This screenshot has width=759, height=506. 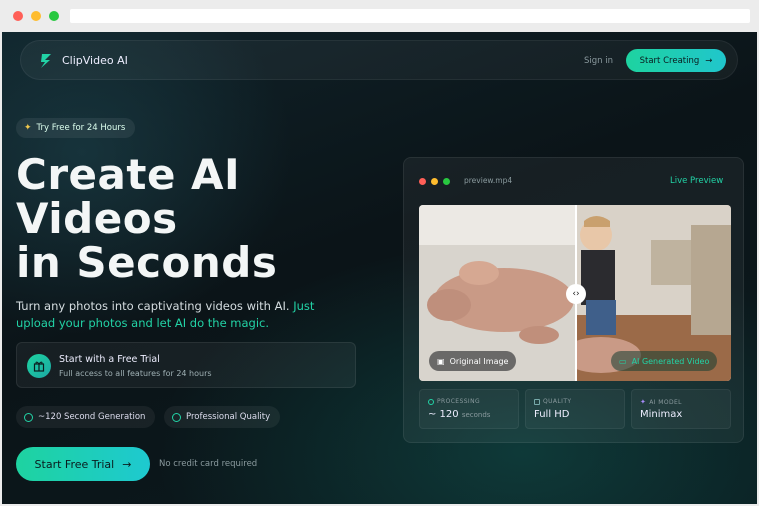 I want to click on sign-in-link: Sign in, so click(x=598, y=61).